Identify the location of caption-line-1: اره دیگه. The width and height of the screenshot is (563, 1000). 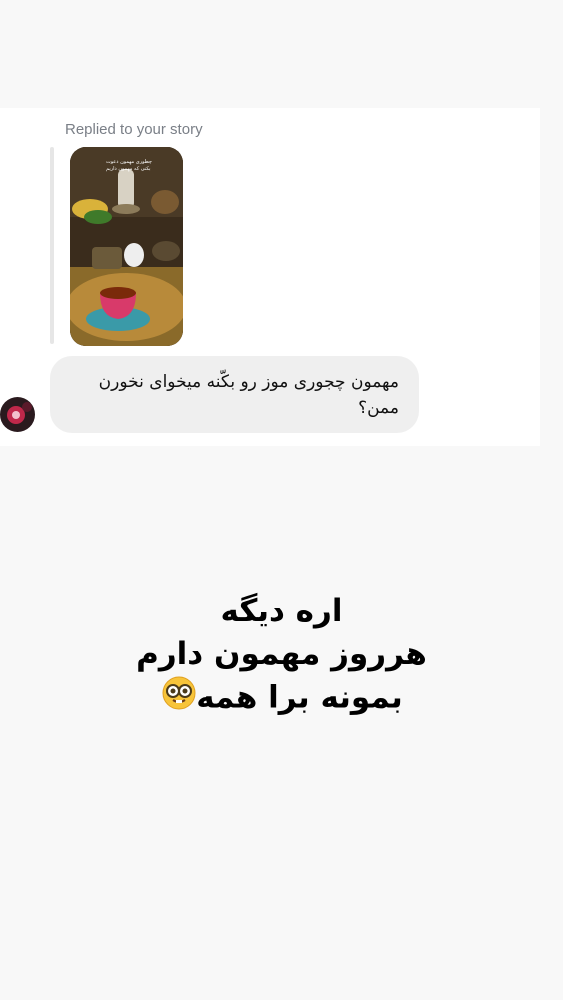
(281, 611).